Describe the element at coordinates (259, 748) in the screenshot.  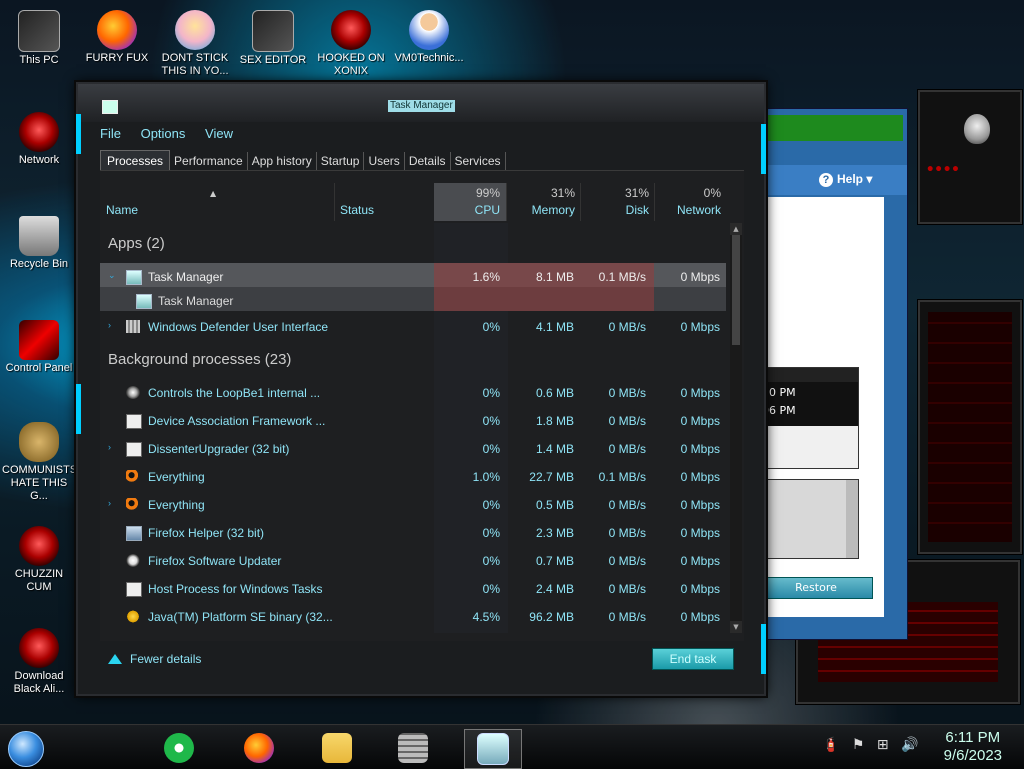
I see `firefox-icon` at that location.